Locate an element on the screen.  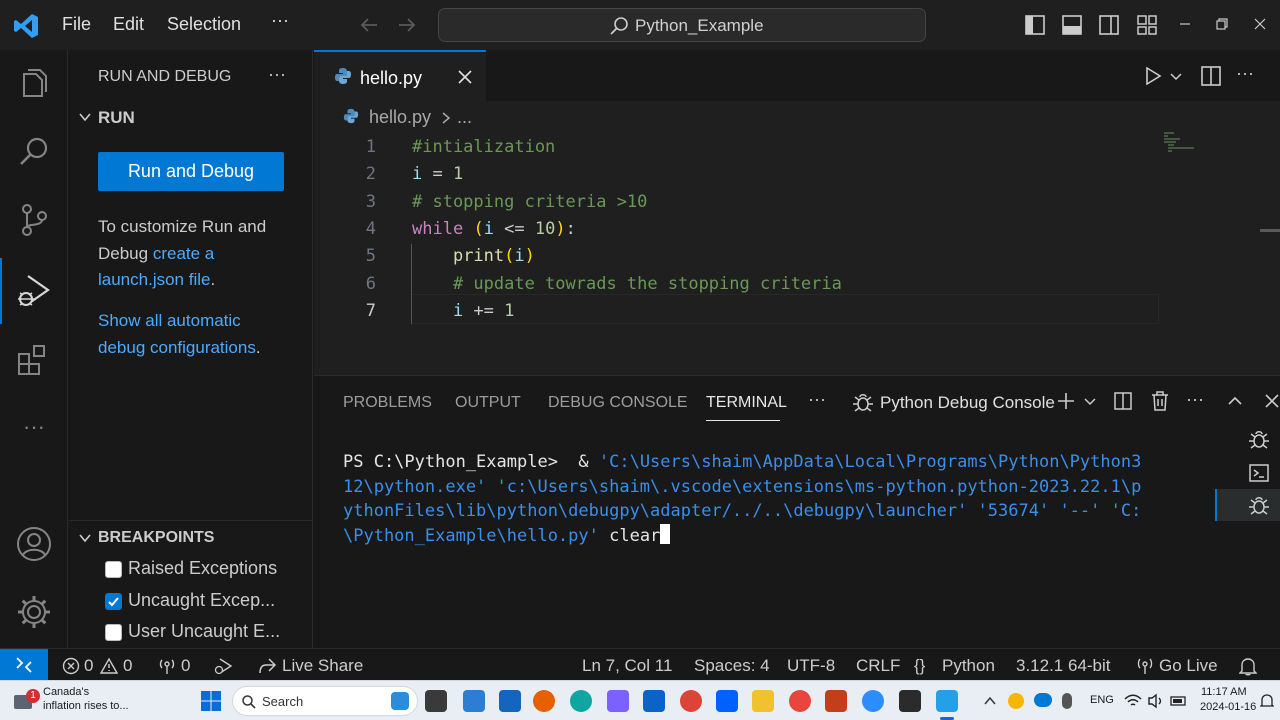
terminal-name: Python Debug Console is located at coordinates (967, 403).